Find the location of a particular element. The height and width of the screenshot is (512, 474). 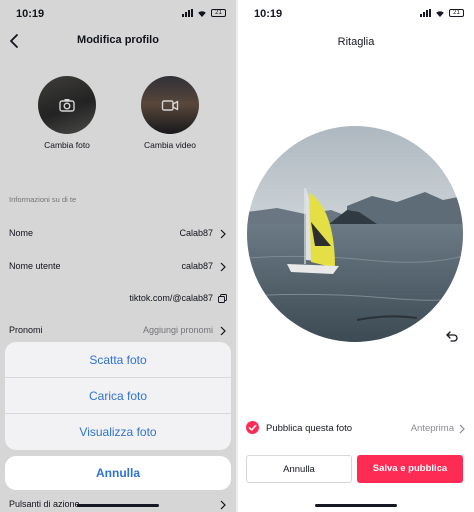

save-and-publish-button: Salva e pubblica is located at coordinates (410, 469).